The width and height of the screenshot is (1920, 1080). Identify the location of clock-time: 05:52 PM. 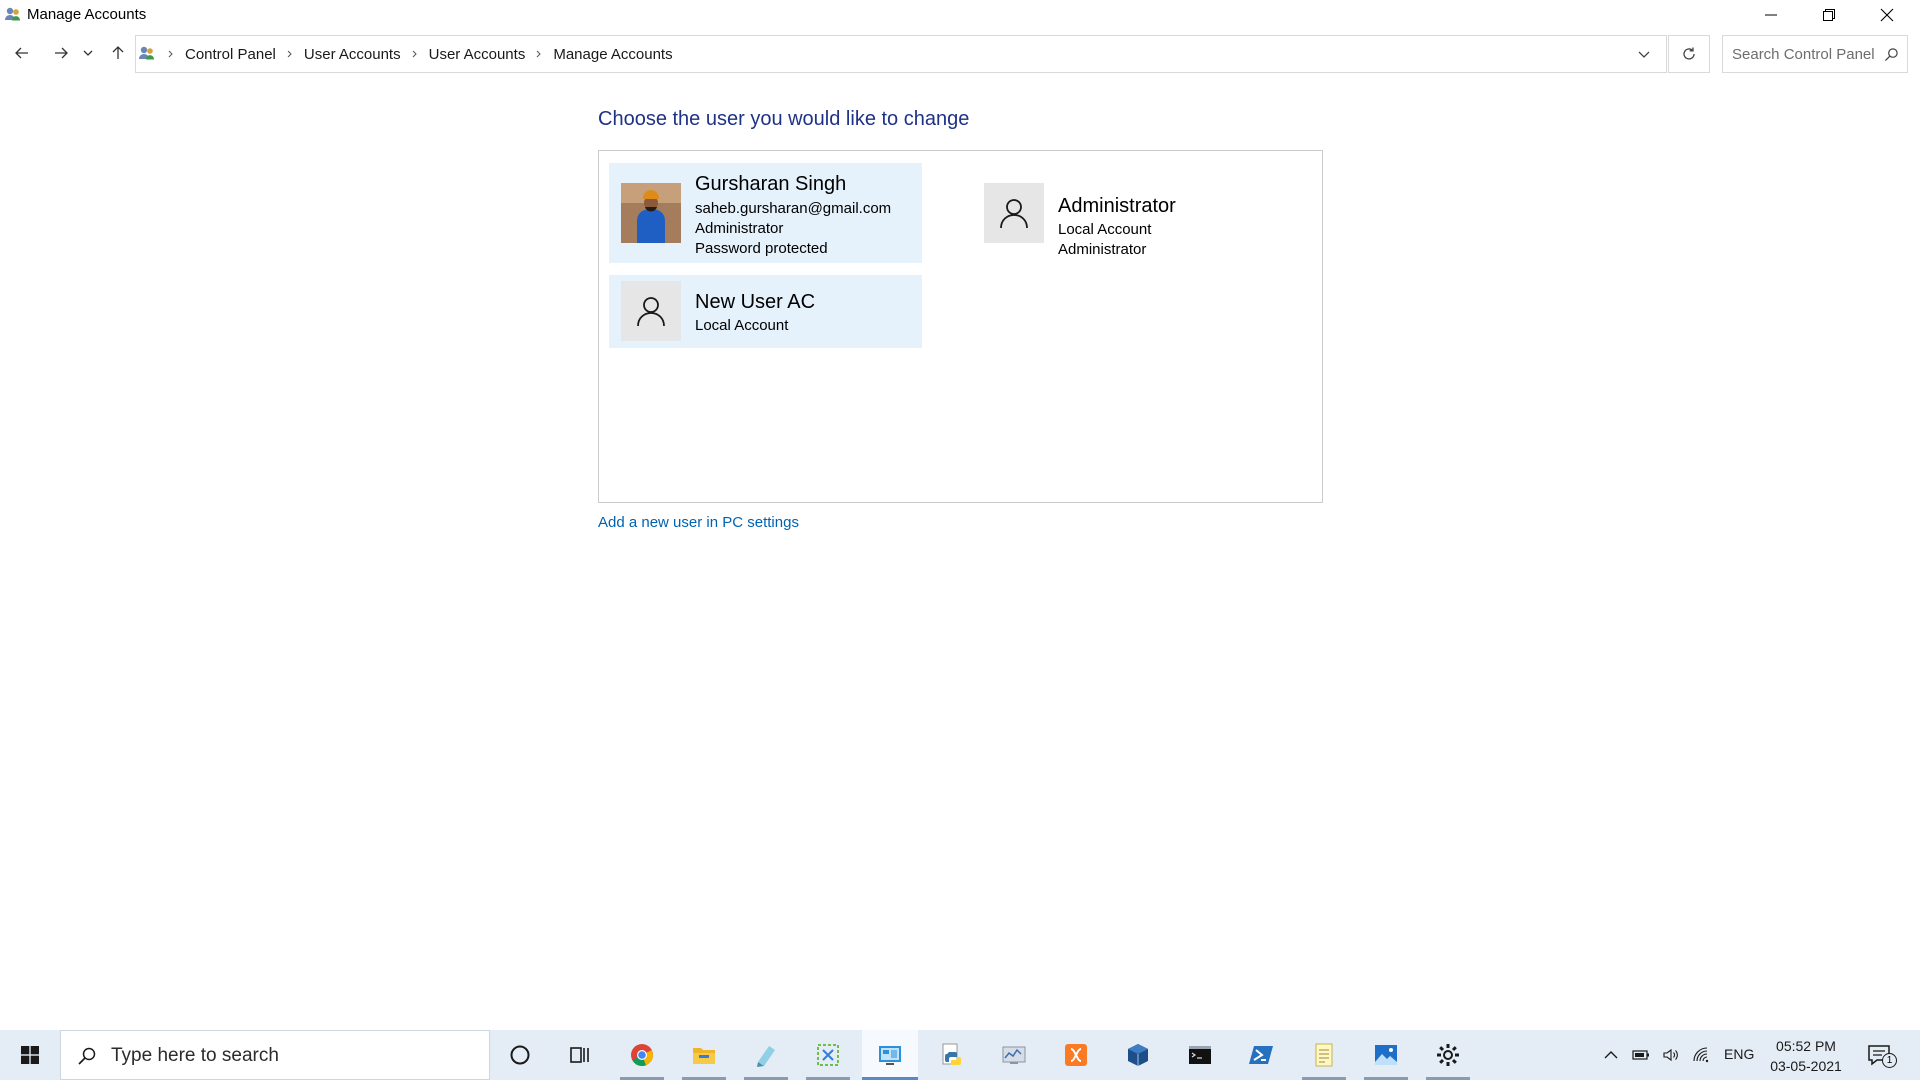
(1806, 1046).